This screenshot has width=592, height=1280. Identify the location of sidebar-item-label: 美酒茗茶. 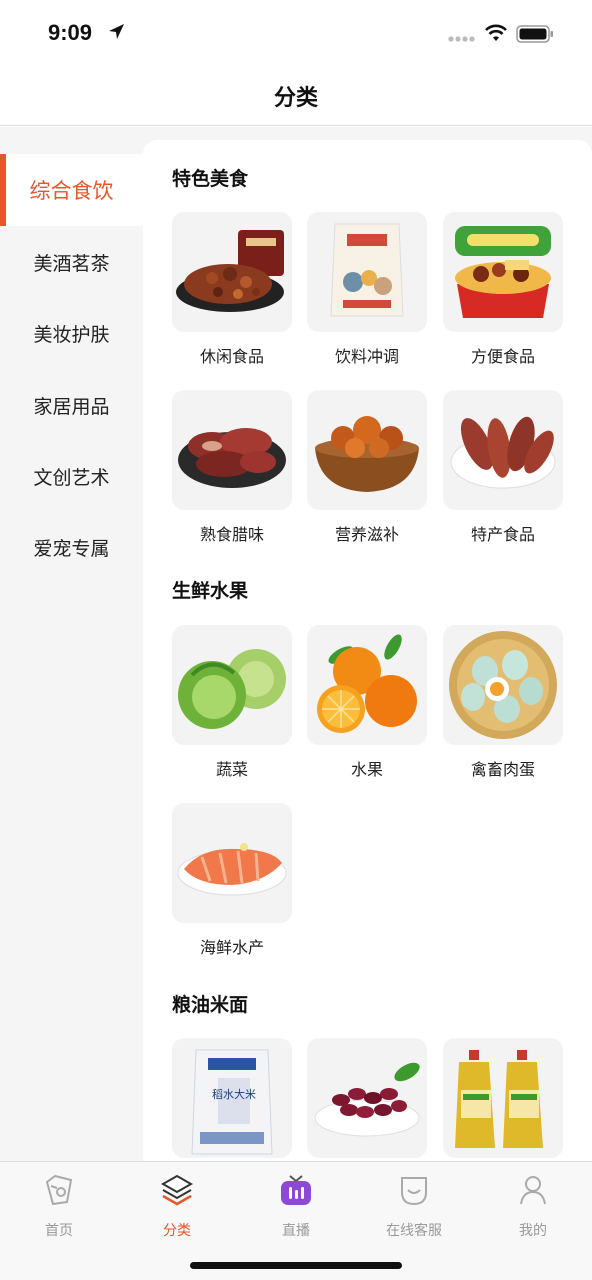
(71, 263).